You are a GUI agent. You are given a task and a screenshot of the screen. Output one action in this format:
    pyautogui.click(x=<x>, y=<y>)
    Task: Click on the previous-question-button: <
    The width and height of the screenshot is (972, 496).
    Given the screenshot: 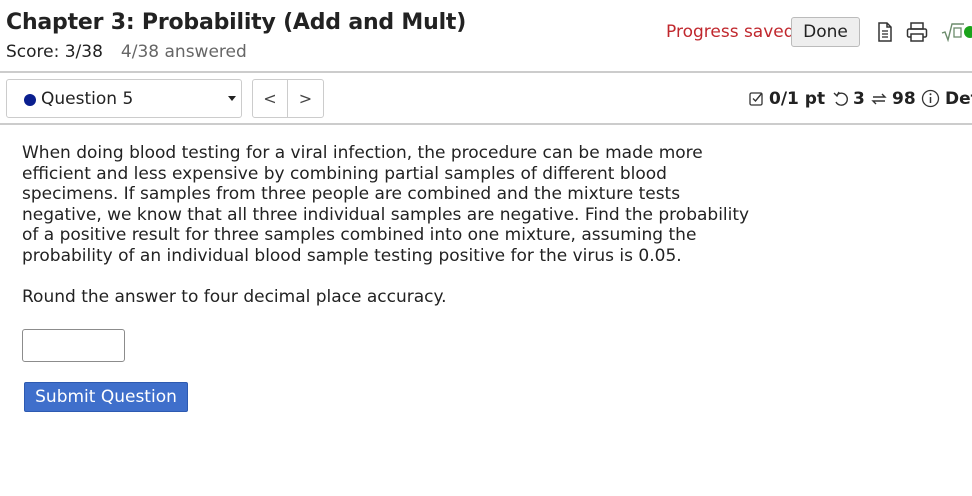 What is the action you would take?
    pyautogui.click(x=270, y=98)
    